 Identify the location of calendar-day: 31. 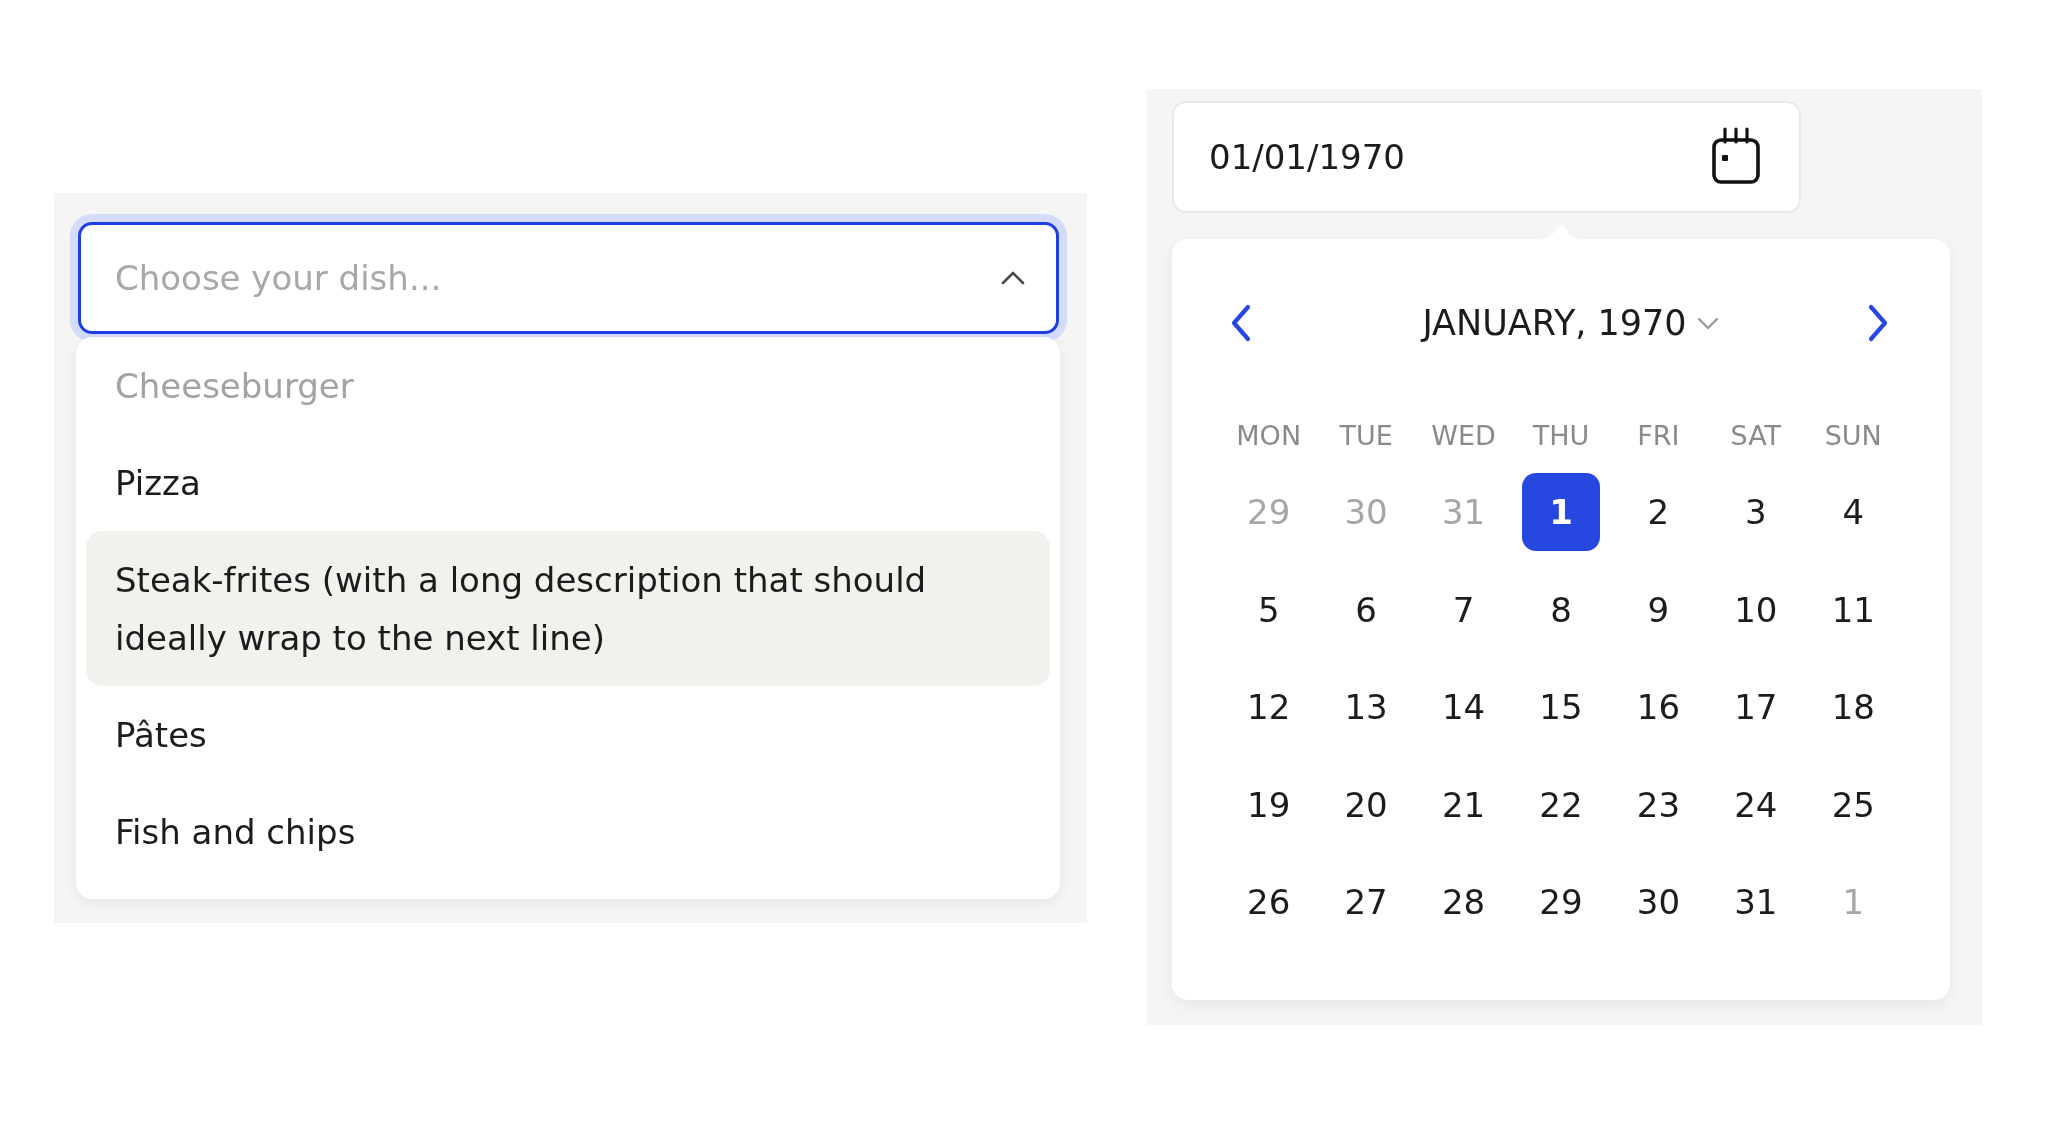
(1755, 902).